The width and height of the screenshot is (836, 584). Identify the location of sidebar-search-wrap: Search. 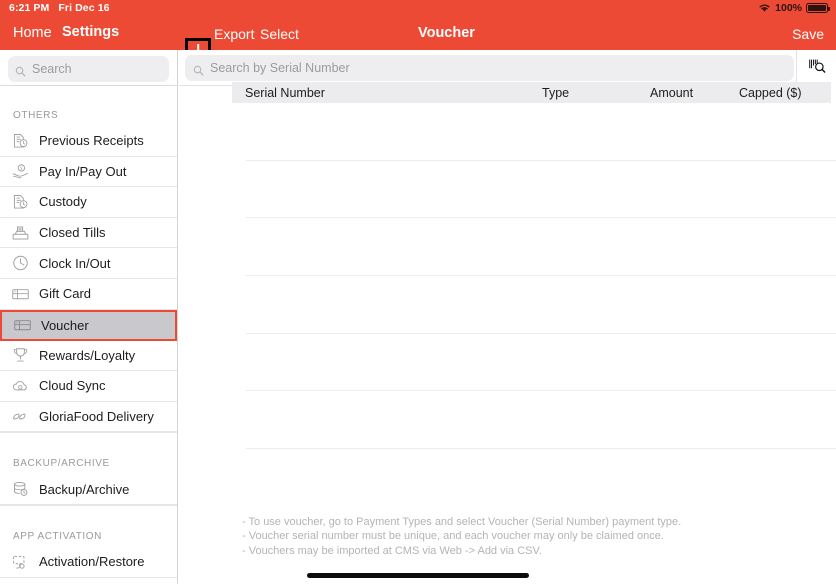
(88, 68).